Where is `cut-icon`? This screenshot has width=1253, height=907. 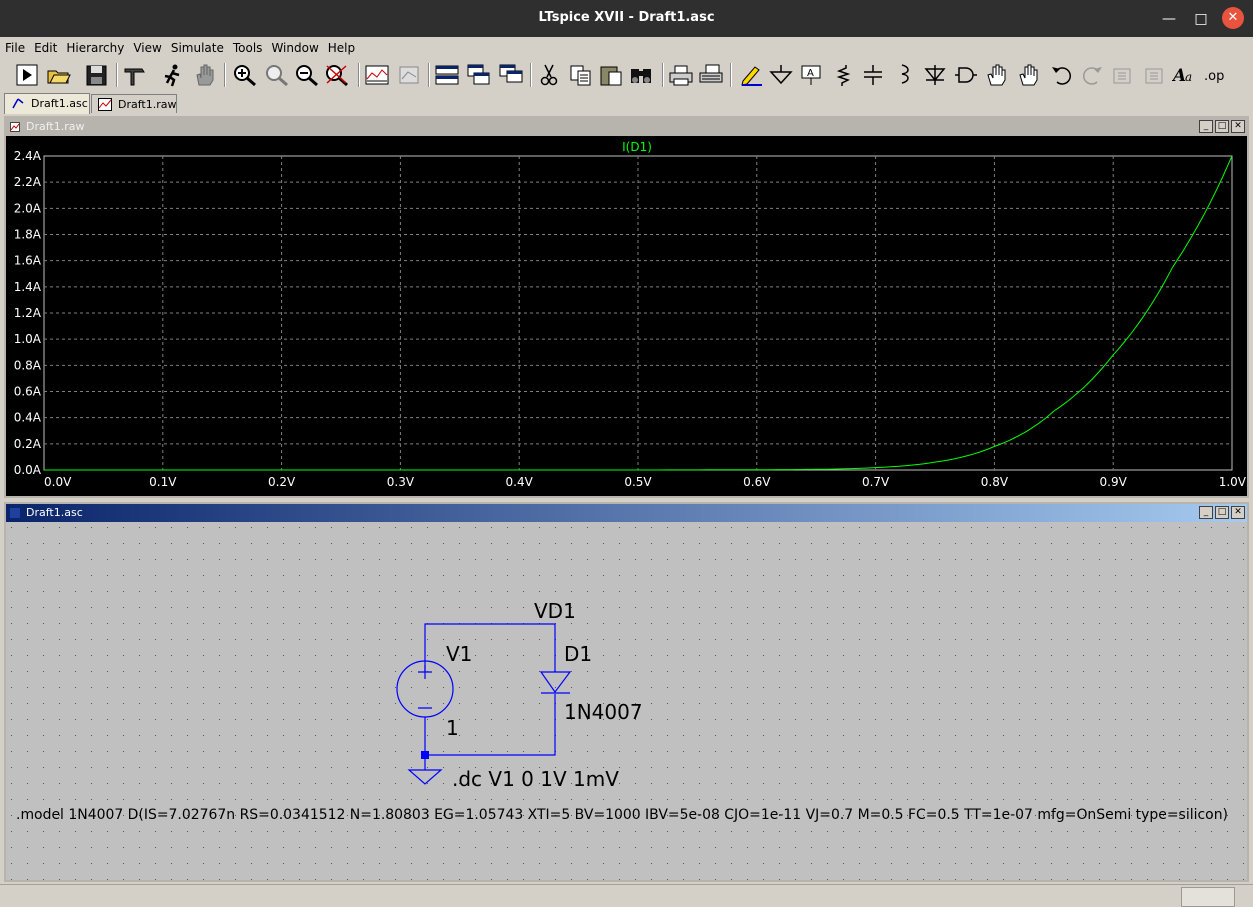 cut-icon is located at coordinates (549, 75).